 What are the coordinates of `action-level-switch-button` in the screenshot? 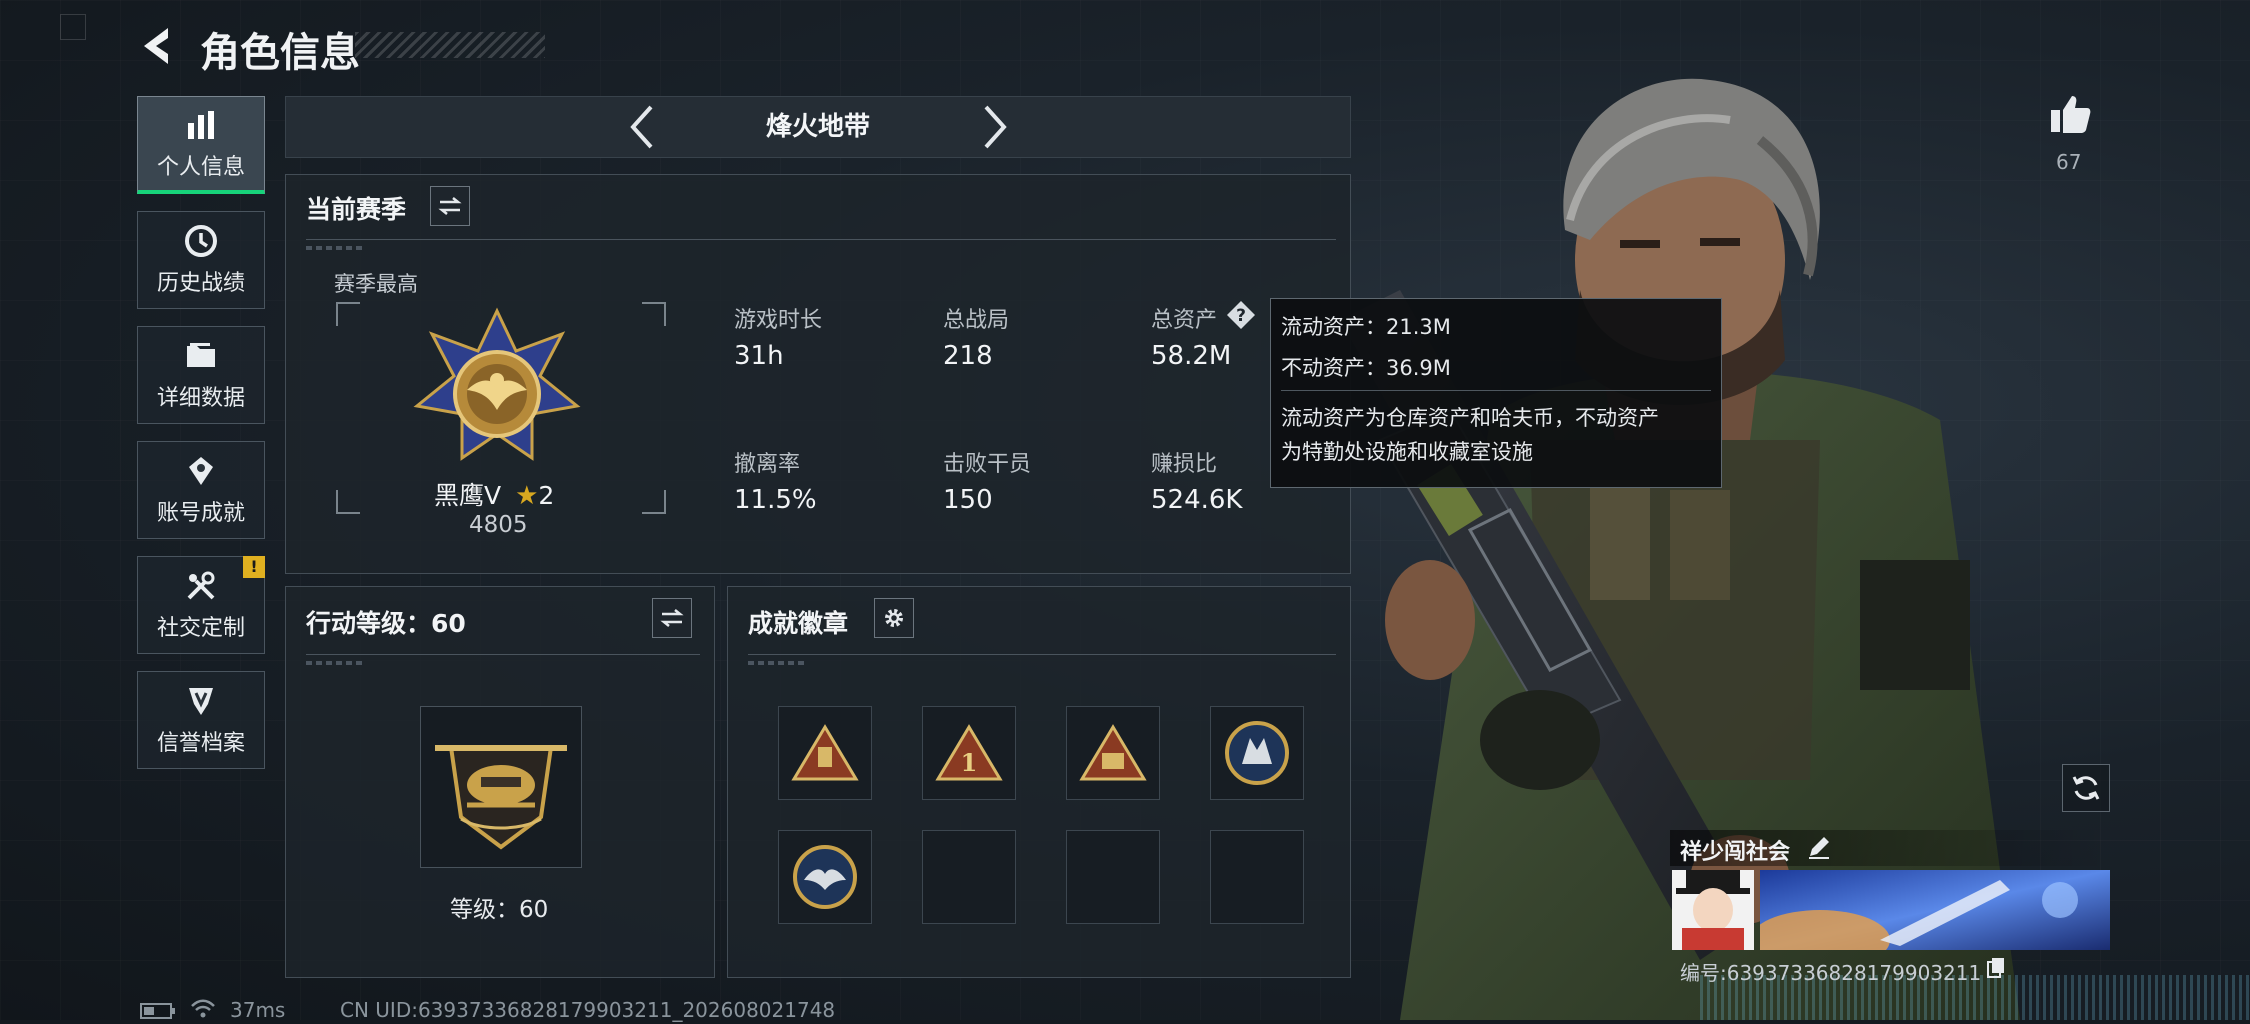 It's located at (672, 618).